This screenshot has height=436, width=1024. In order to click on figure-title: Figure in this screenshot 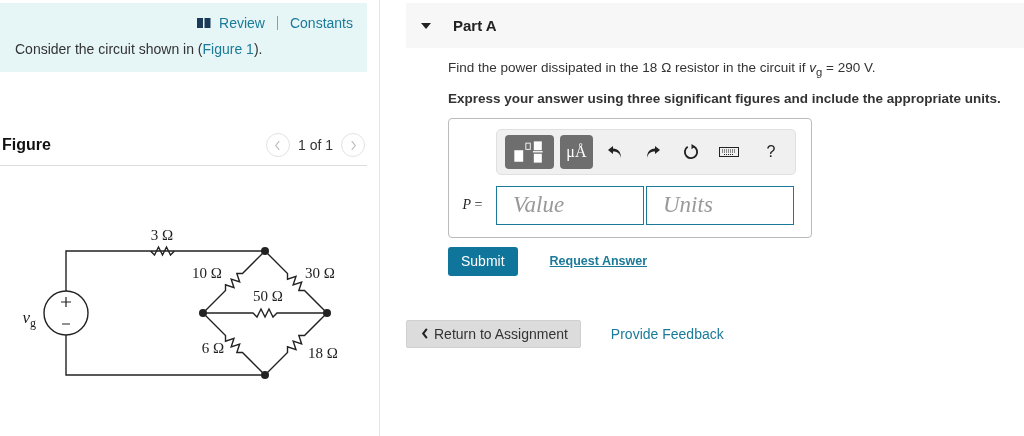, I will do `click(26, 145)`.